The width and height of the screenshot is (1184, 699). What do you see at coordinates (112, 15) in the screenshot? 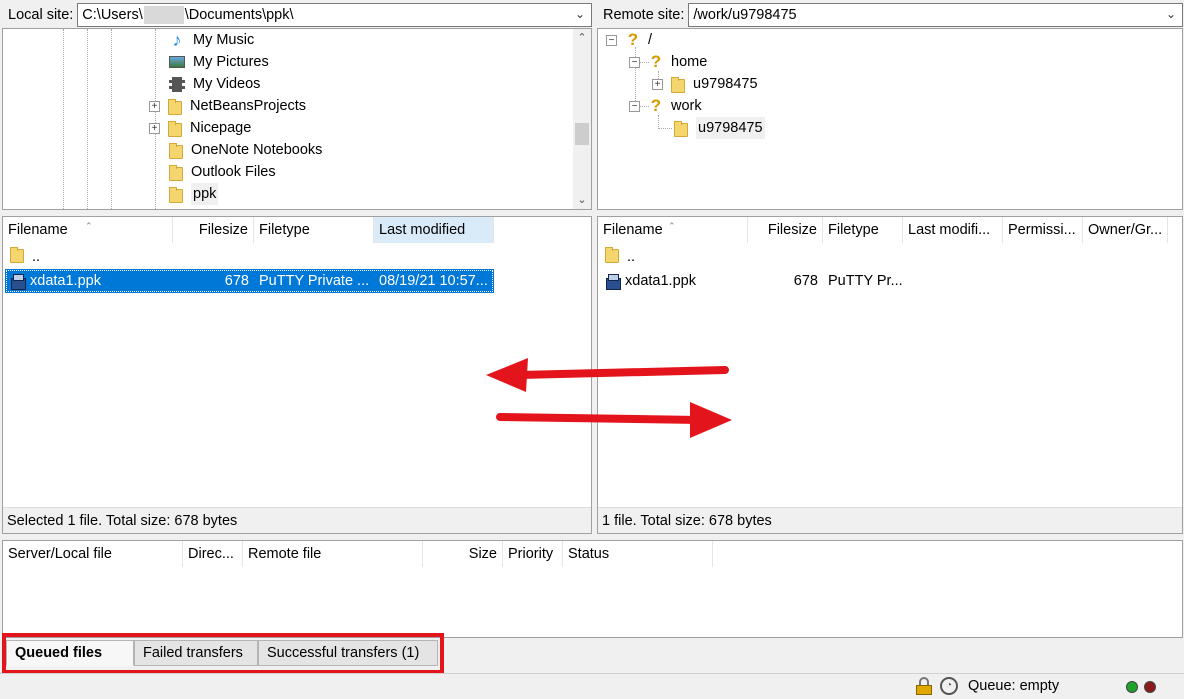
I see `local-path-prefix: C:\Users\` at bounding box center [112, 15].